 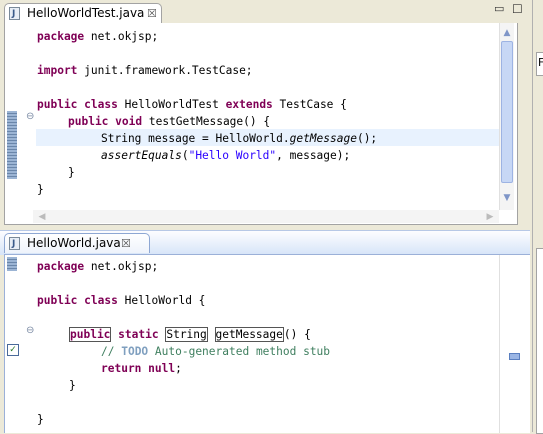 I want to click on scroll-up-icon: ▲, so click(x=507, y=33).